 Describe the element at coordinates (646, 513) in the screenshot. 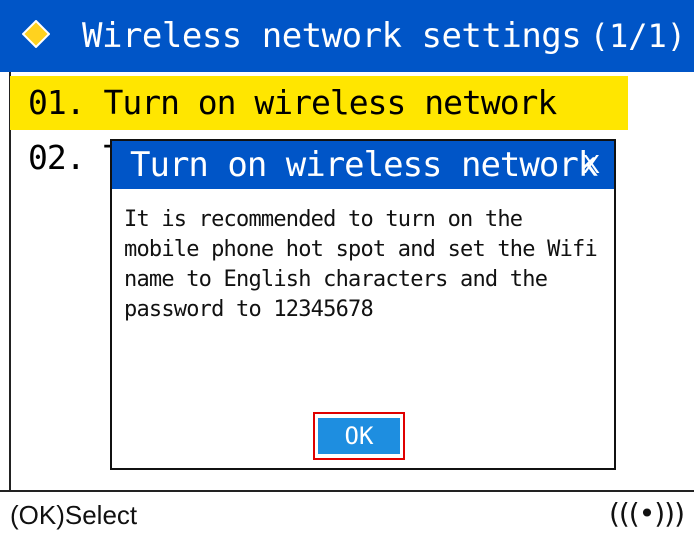

I see `wireless-signal-icon: (((•)))` at that location.